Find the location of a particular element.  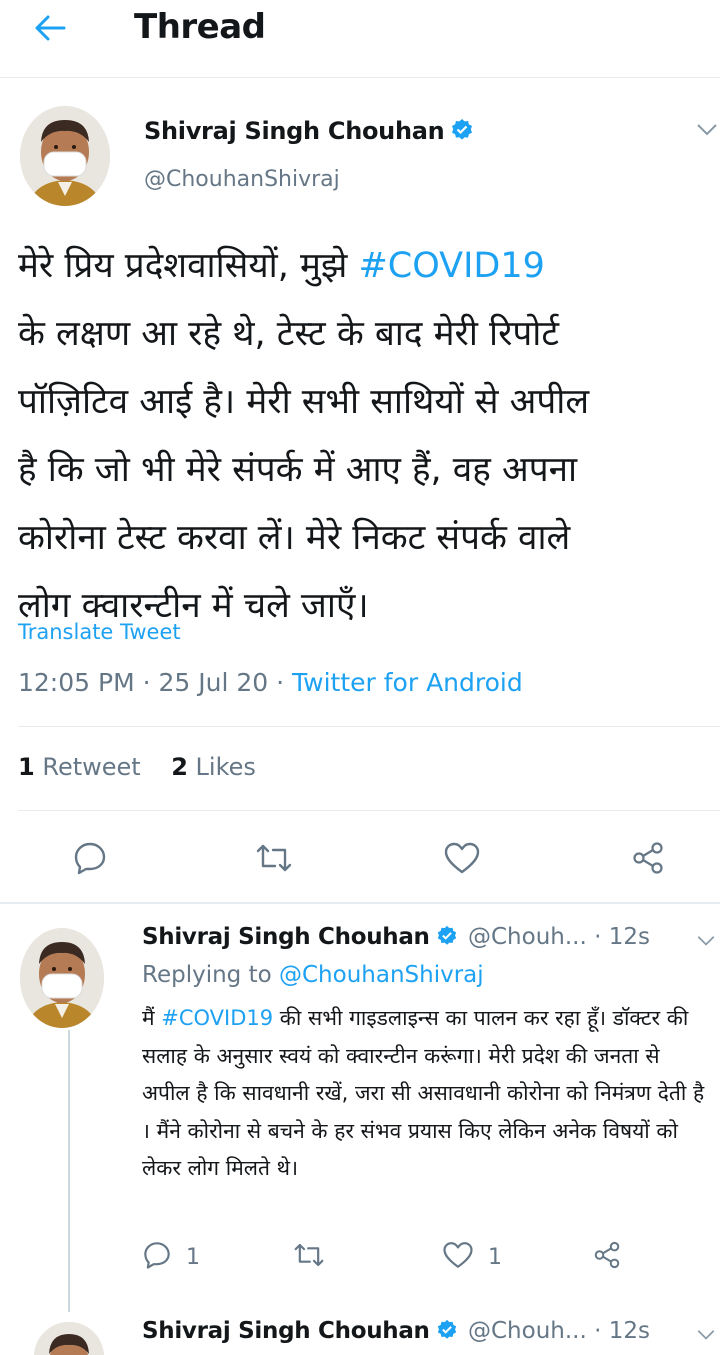

retweets-label: Retweet is located at coordinates (91, 767).